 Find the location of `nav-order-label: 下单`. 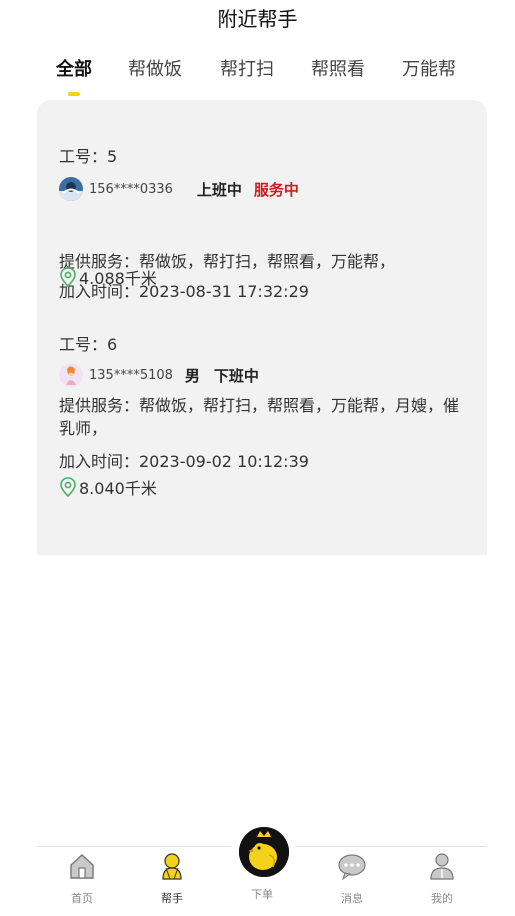

nav-order-label: 下单 is located at coordinates (262, 894).